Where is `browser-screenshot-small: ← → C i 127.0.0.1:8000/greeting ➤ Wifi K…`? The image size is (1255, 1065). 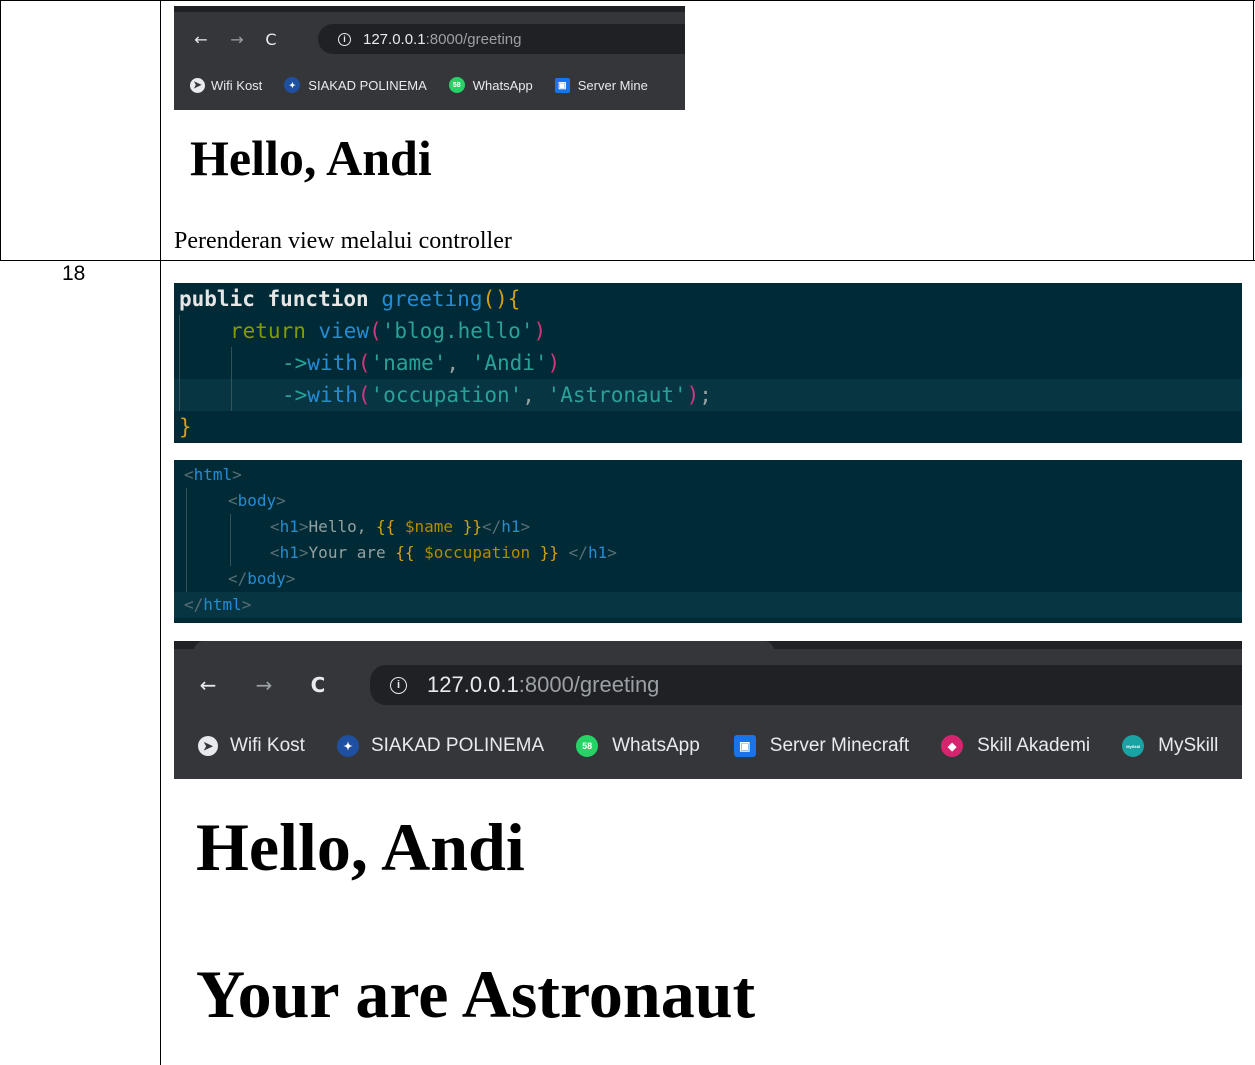 browser-screenshot-small: ← → C i 127.0.0.1:8000/greeting ➤ Wifi K… is located at coordinates (429, 58).